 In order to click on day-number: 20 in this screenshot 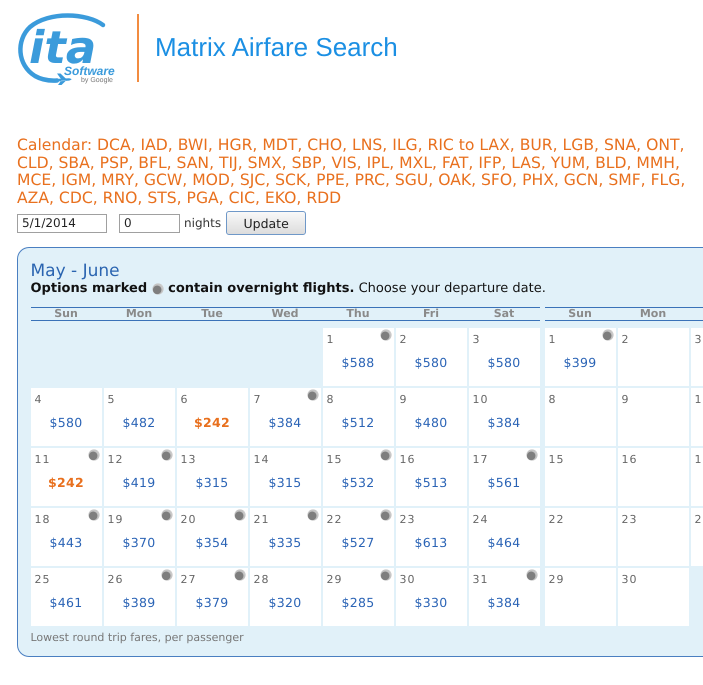, I will do `click(188, 519)`.